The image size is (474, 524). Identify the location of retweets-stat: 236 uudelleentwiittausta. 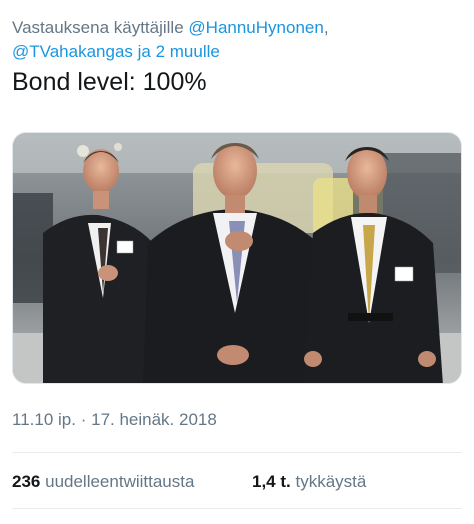
(103, 482).